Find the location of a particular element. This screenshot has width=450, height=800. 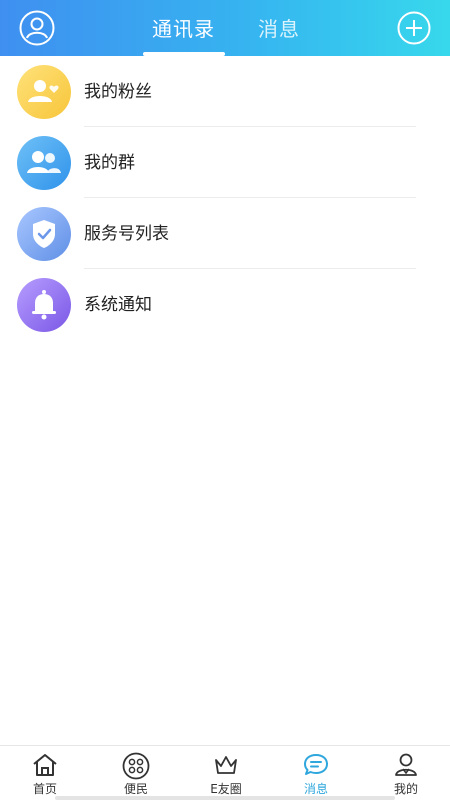

add-button is located at coordinates (414, 28).